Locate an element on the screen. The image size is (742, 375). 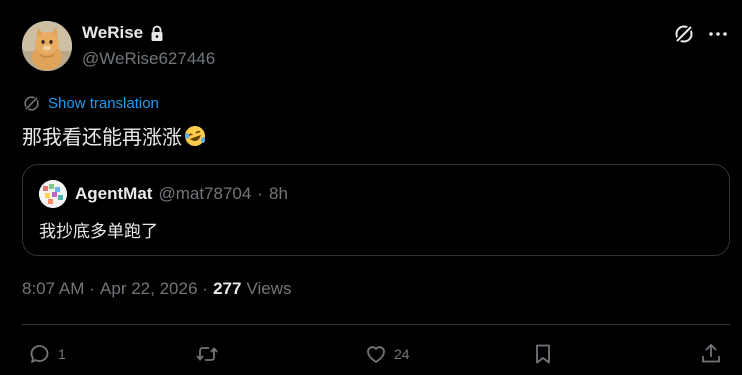
cat-avatar-image is located at coordinates (47, 46).